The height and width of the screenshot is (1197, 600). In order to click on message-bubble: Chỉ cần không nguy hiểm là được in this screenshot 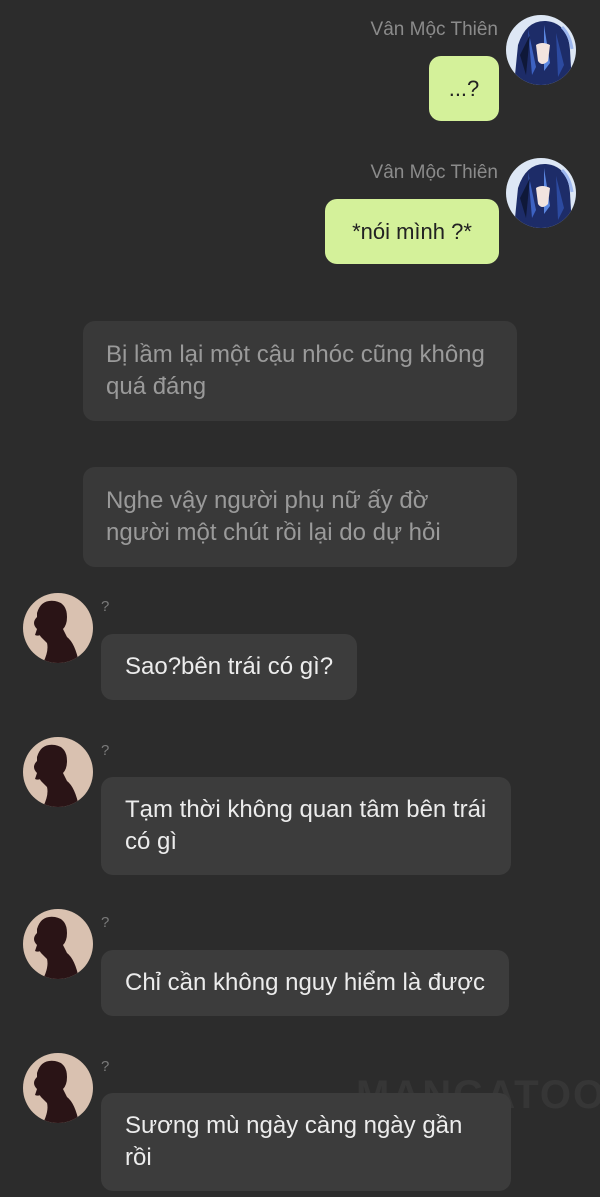, I will do `click(305, 983)`.